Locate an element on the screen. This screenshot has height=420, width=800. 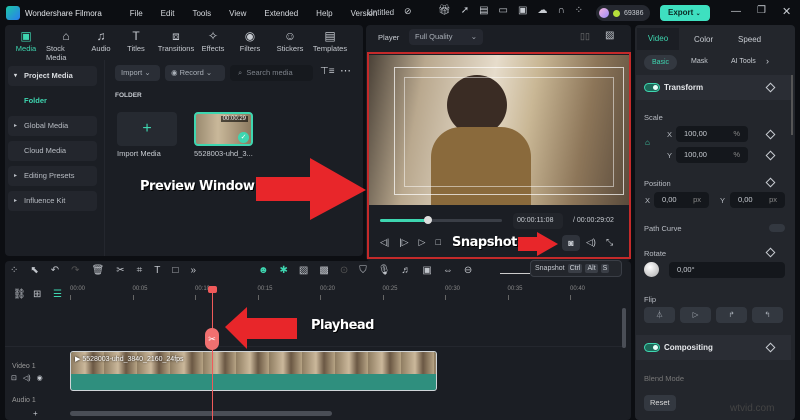
annotation-preview-window: Preview Window is located at coordinates (197, 186).